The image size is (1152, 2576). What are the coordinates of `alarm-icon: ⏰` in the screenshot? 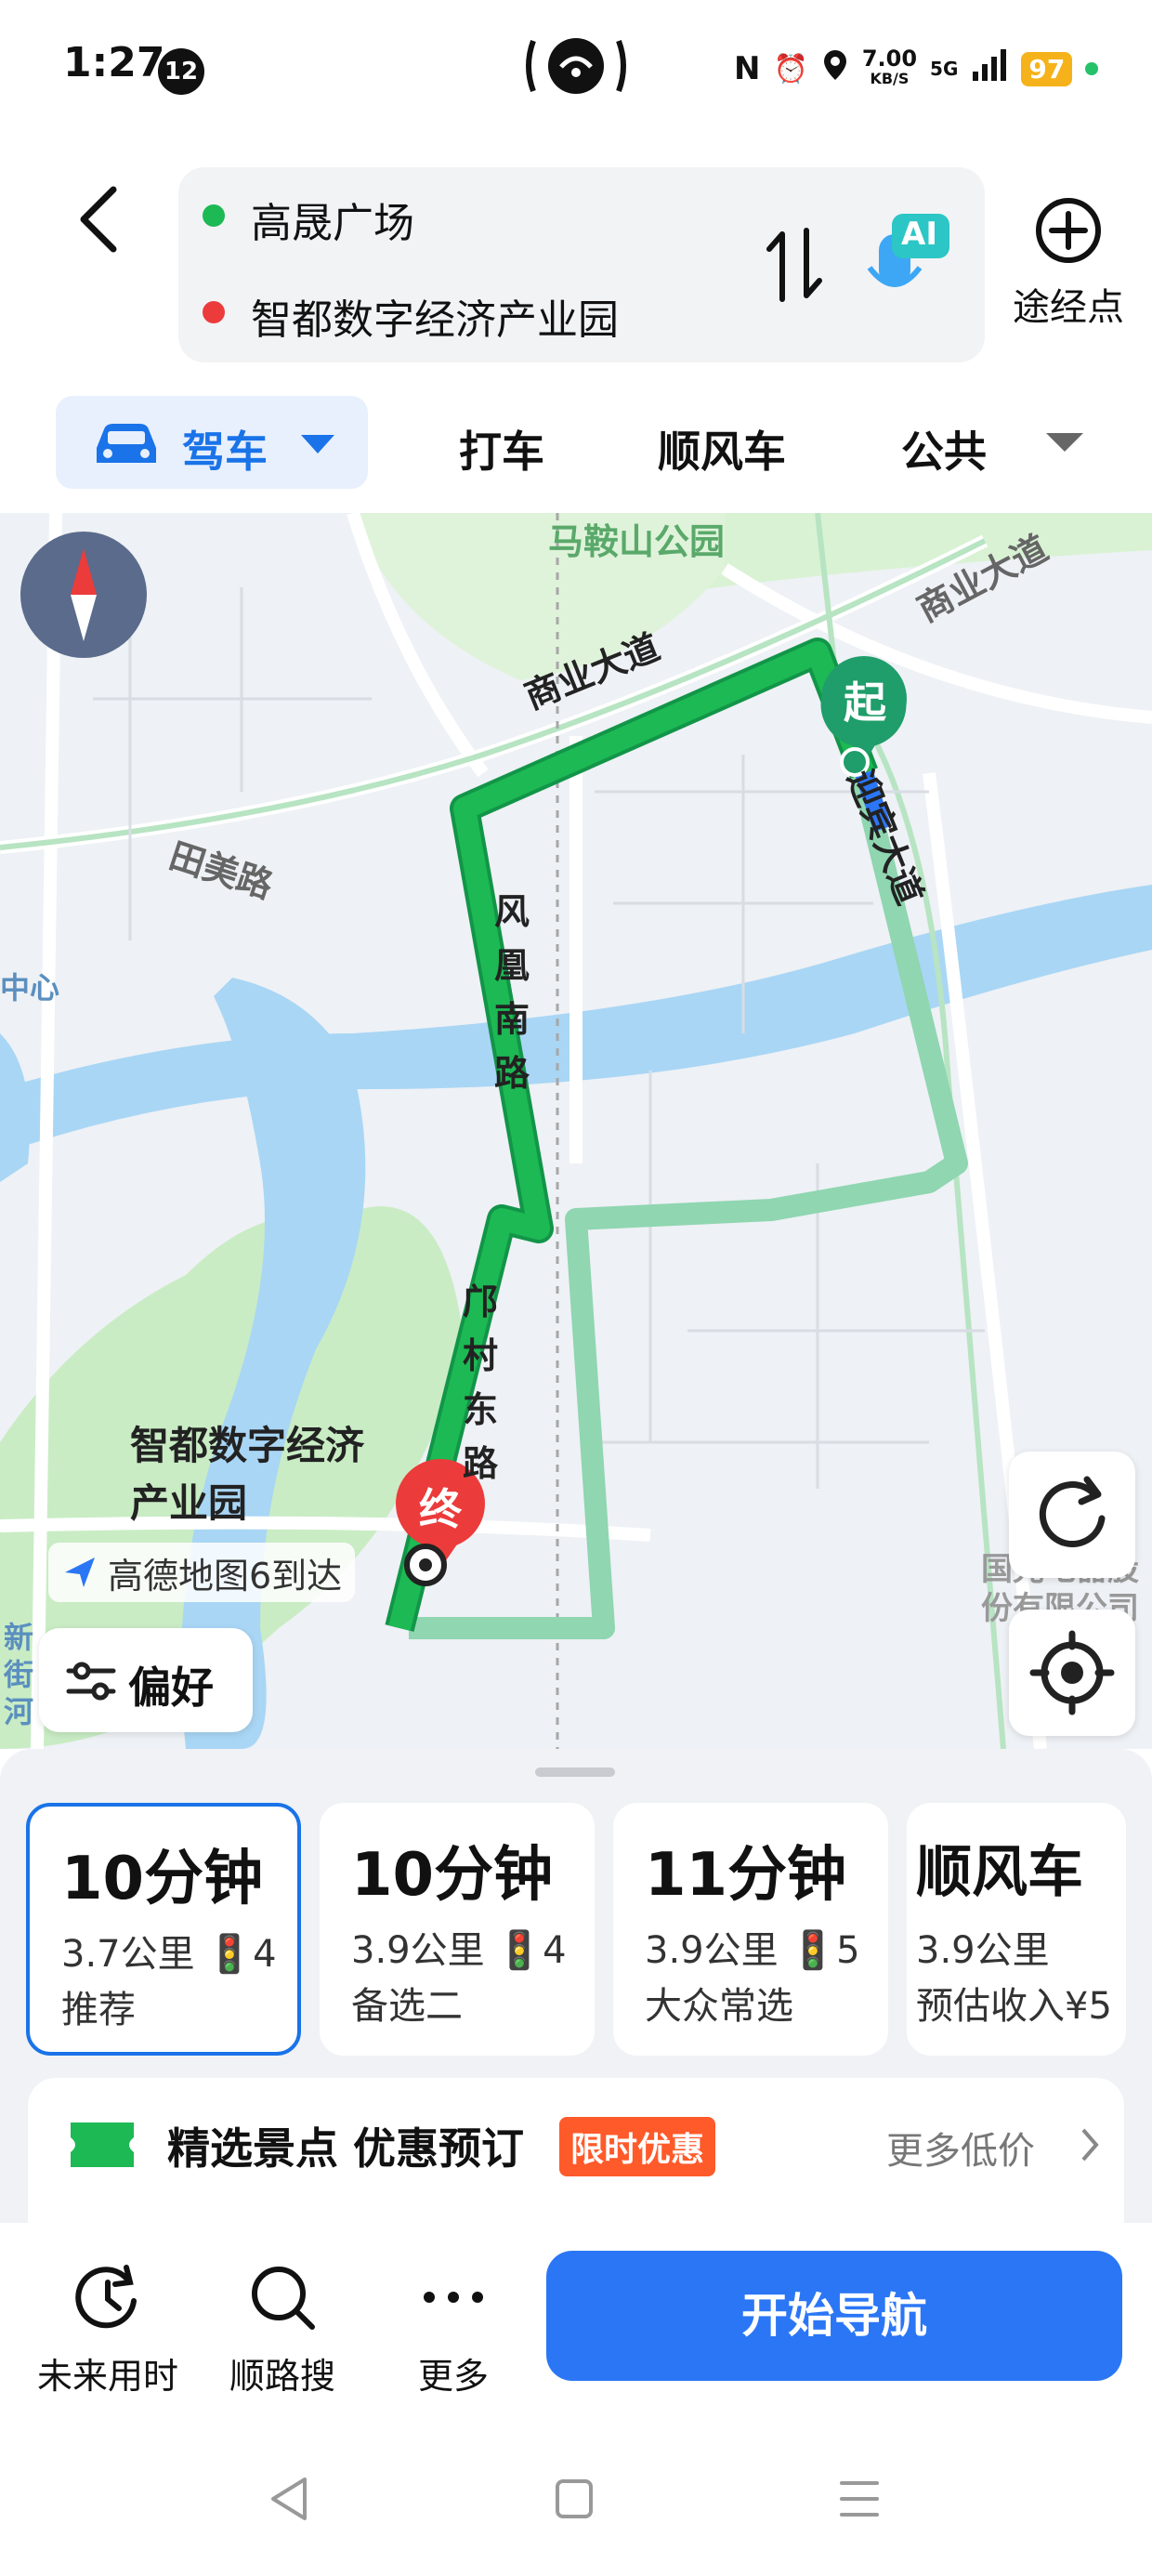 It's located at (790, 68).